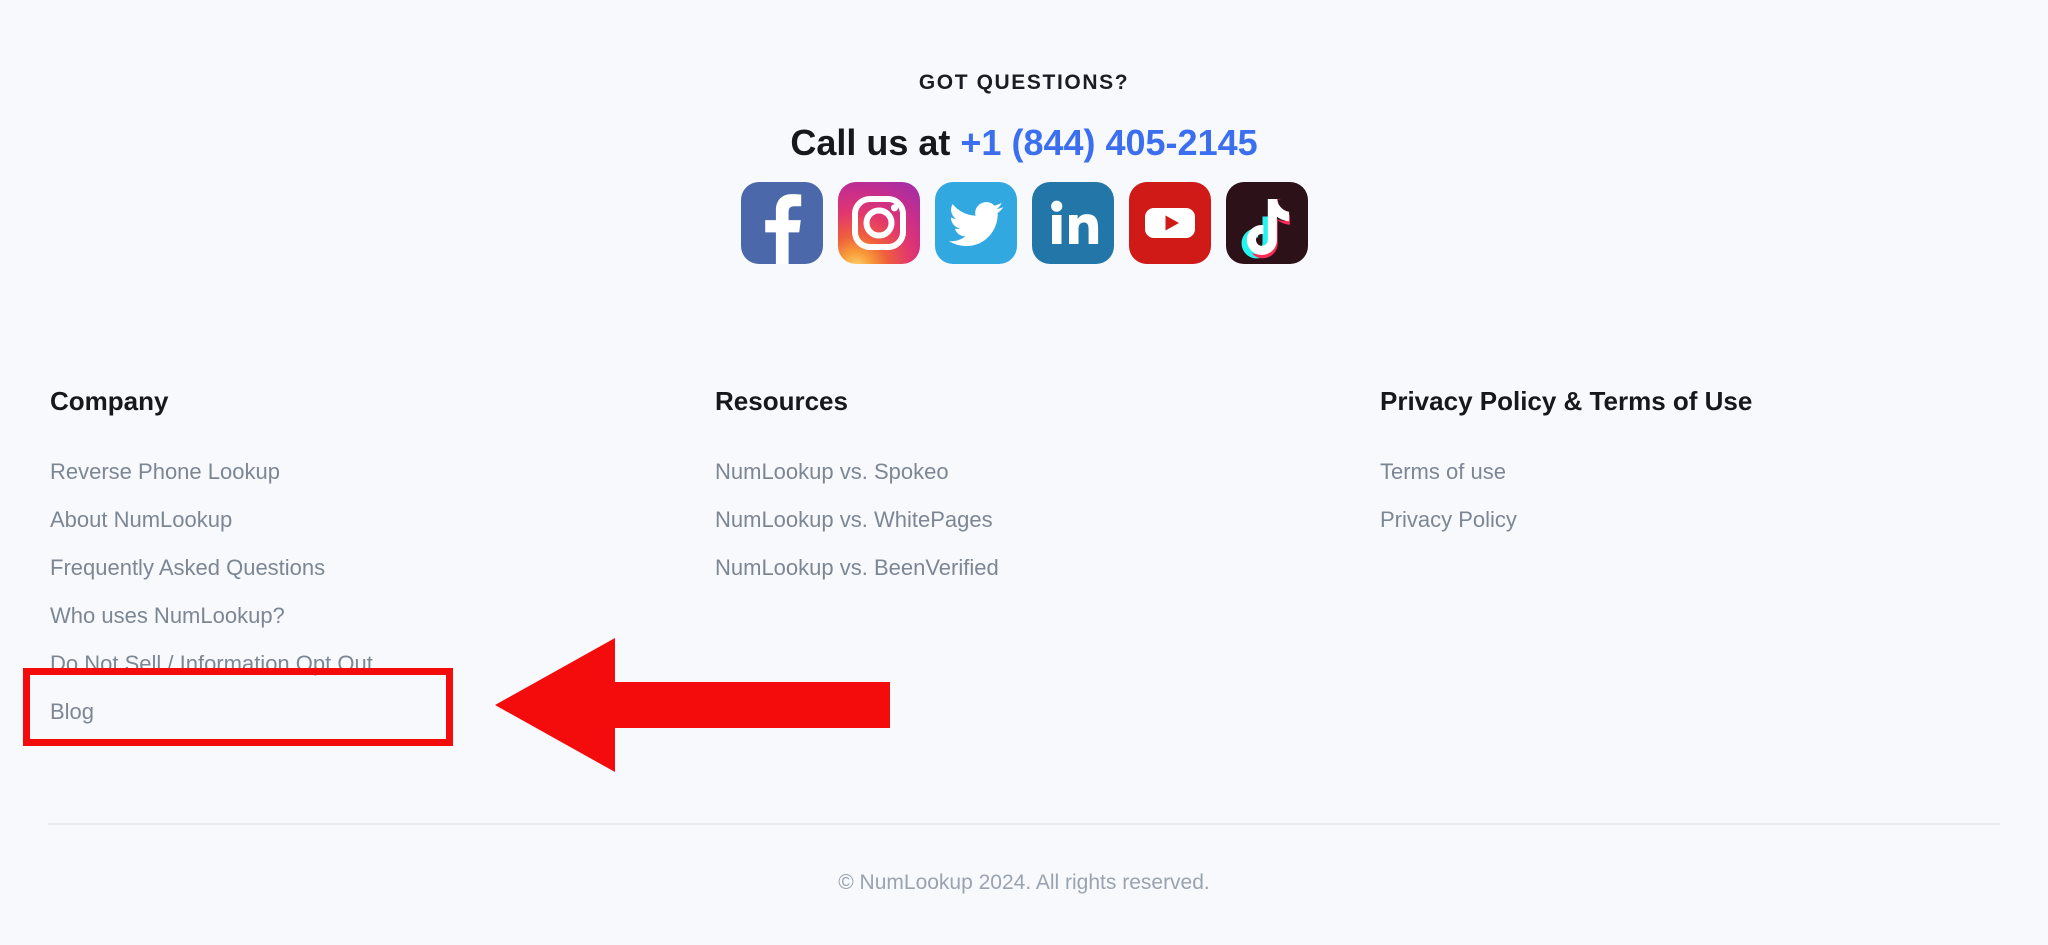  What do you see at coordinates (382, 568) in the screenshot?
I see `list-item: Frequently Asked Questions` at bounding box center [382, 568].